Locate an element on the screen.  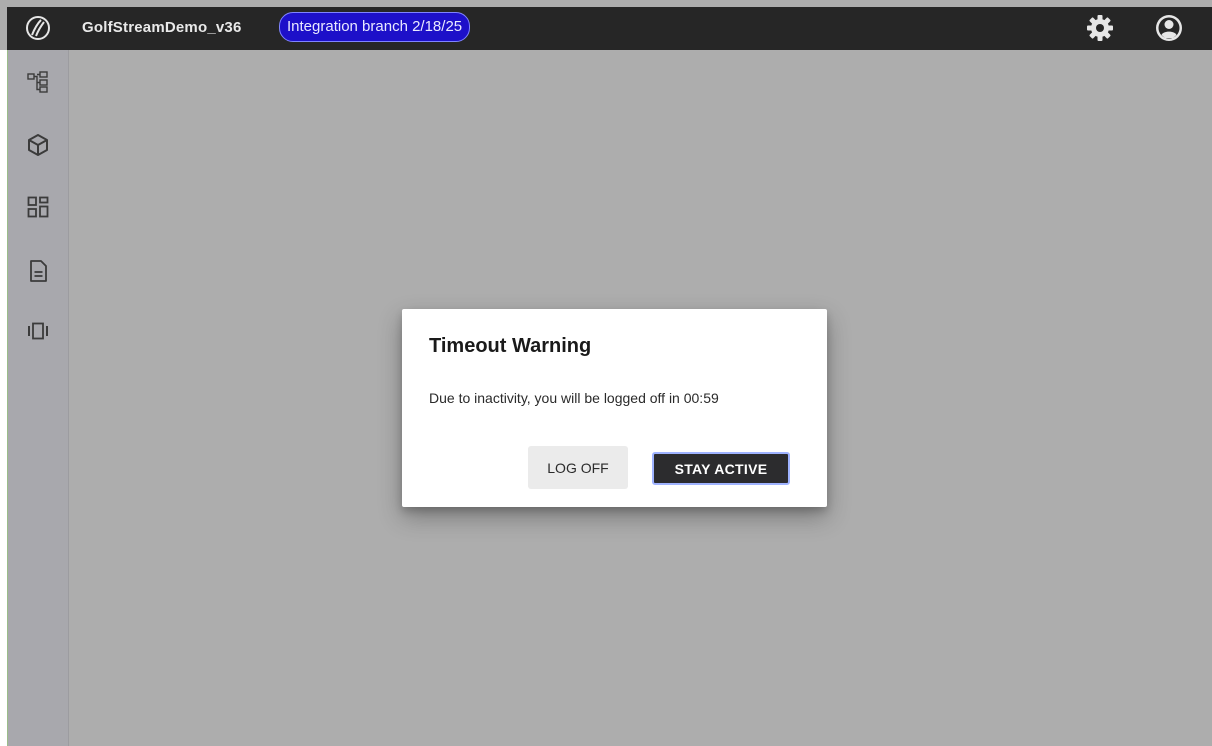
document-icon is located at coordinates (38, 271).